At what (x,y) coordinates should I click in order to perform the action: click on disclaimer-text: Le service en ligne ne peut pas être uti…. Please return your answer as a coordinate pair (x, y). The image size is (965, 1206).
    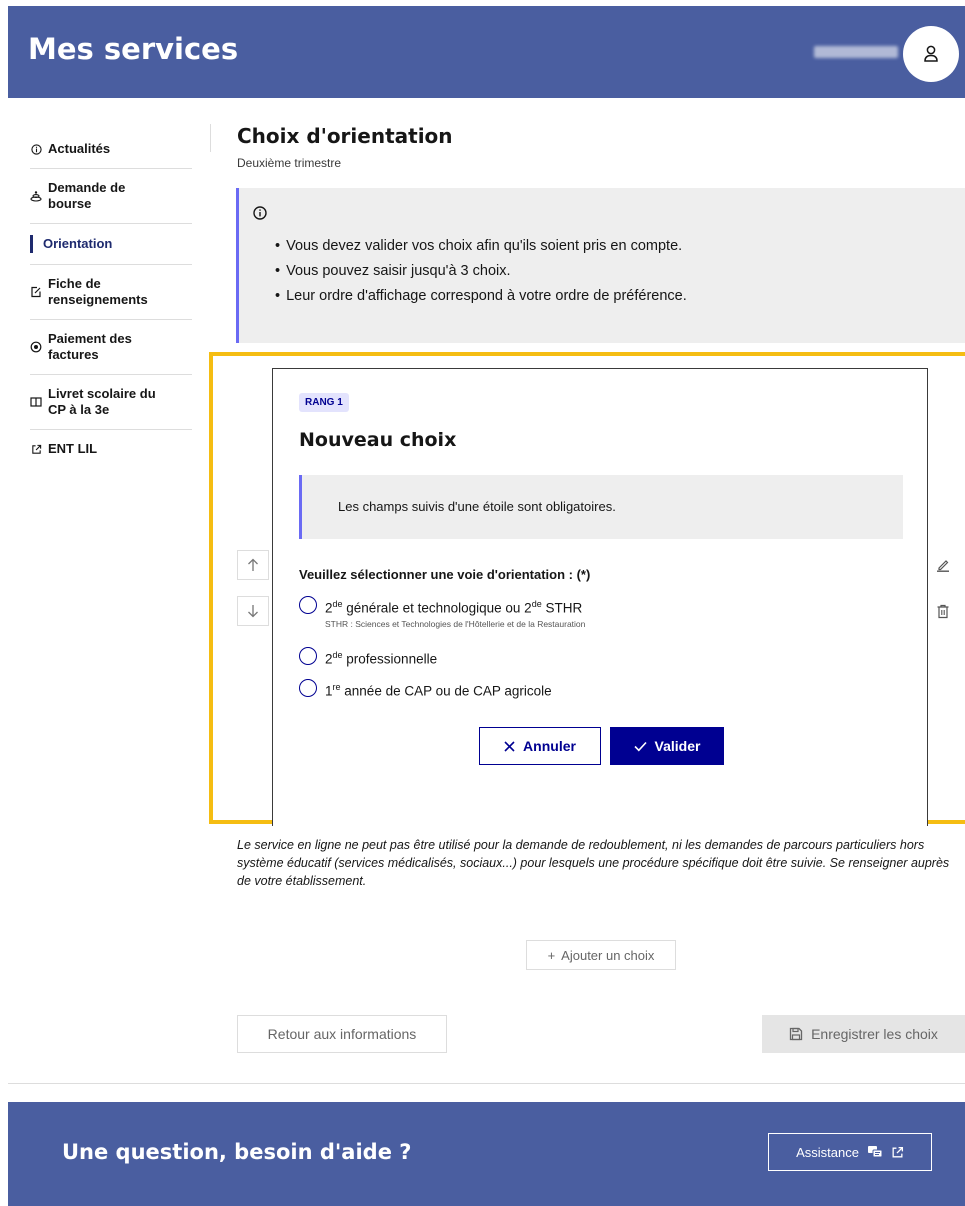
    Looking at the image, I should click on (593, 863).